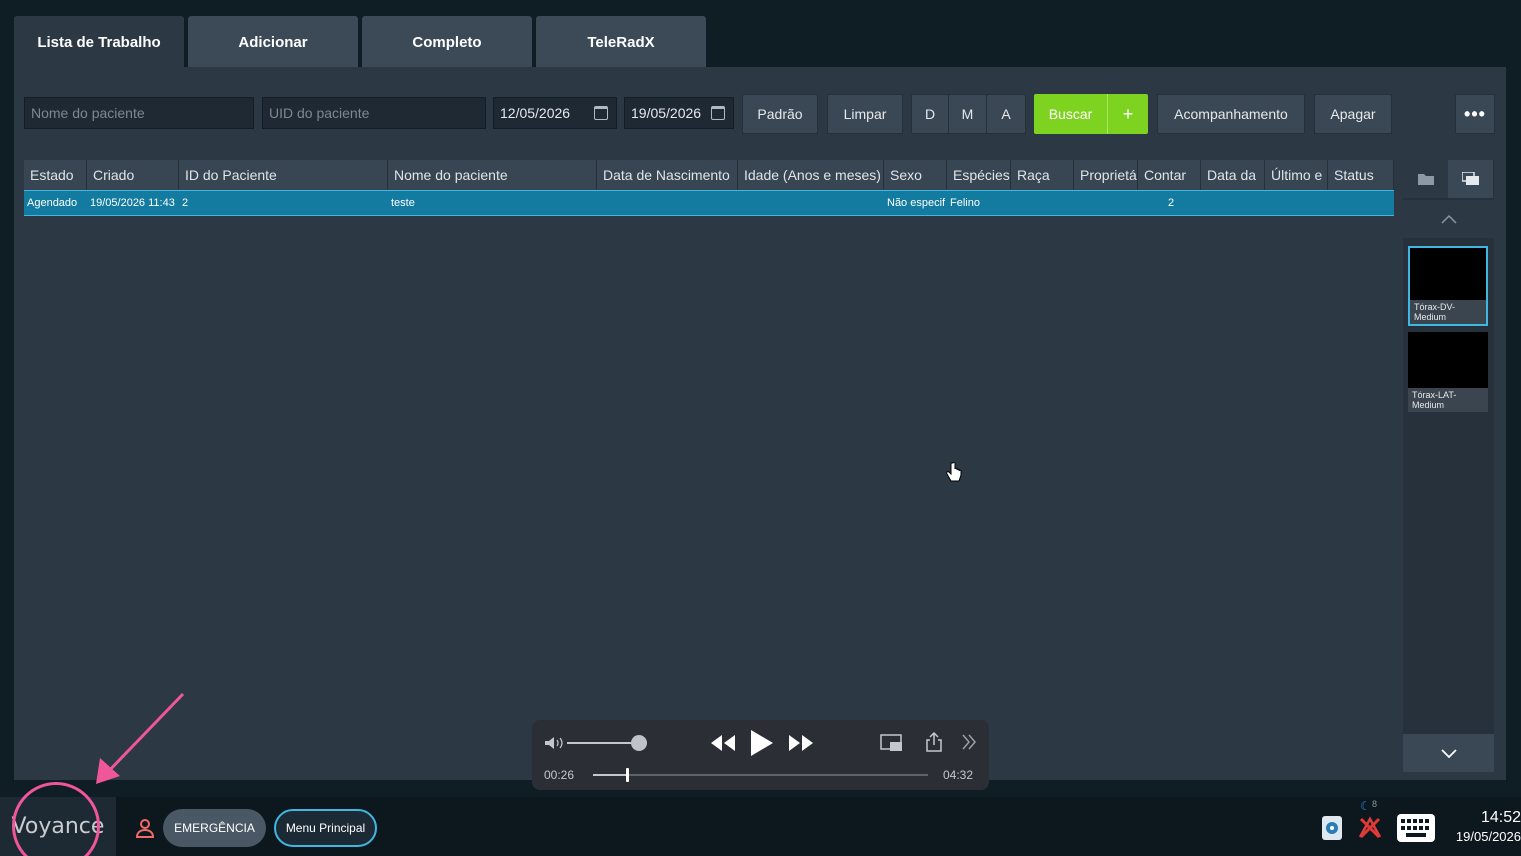 The width and height of the screenshot is (1521, 856). I want to click on date-from-field: 12/05/2026, so click(555, 113).